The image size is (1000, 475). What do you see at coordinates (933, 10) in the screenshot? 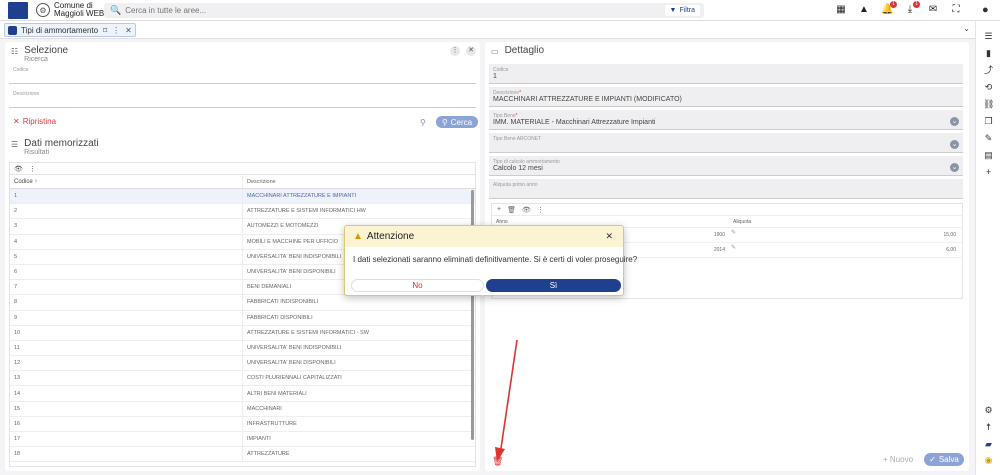
I see `mail-icon: ✉` at bounding box center [933, 10].